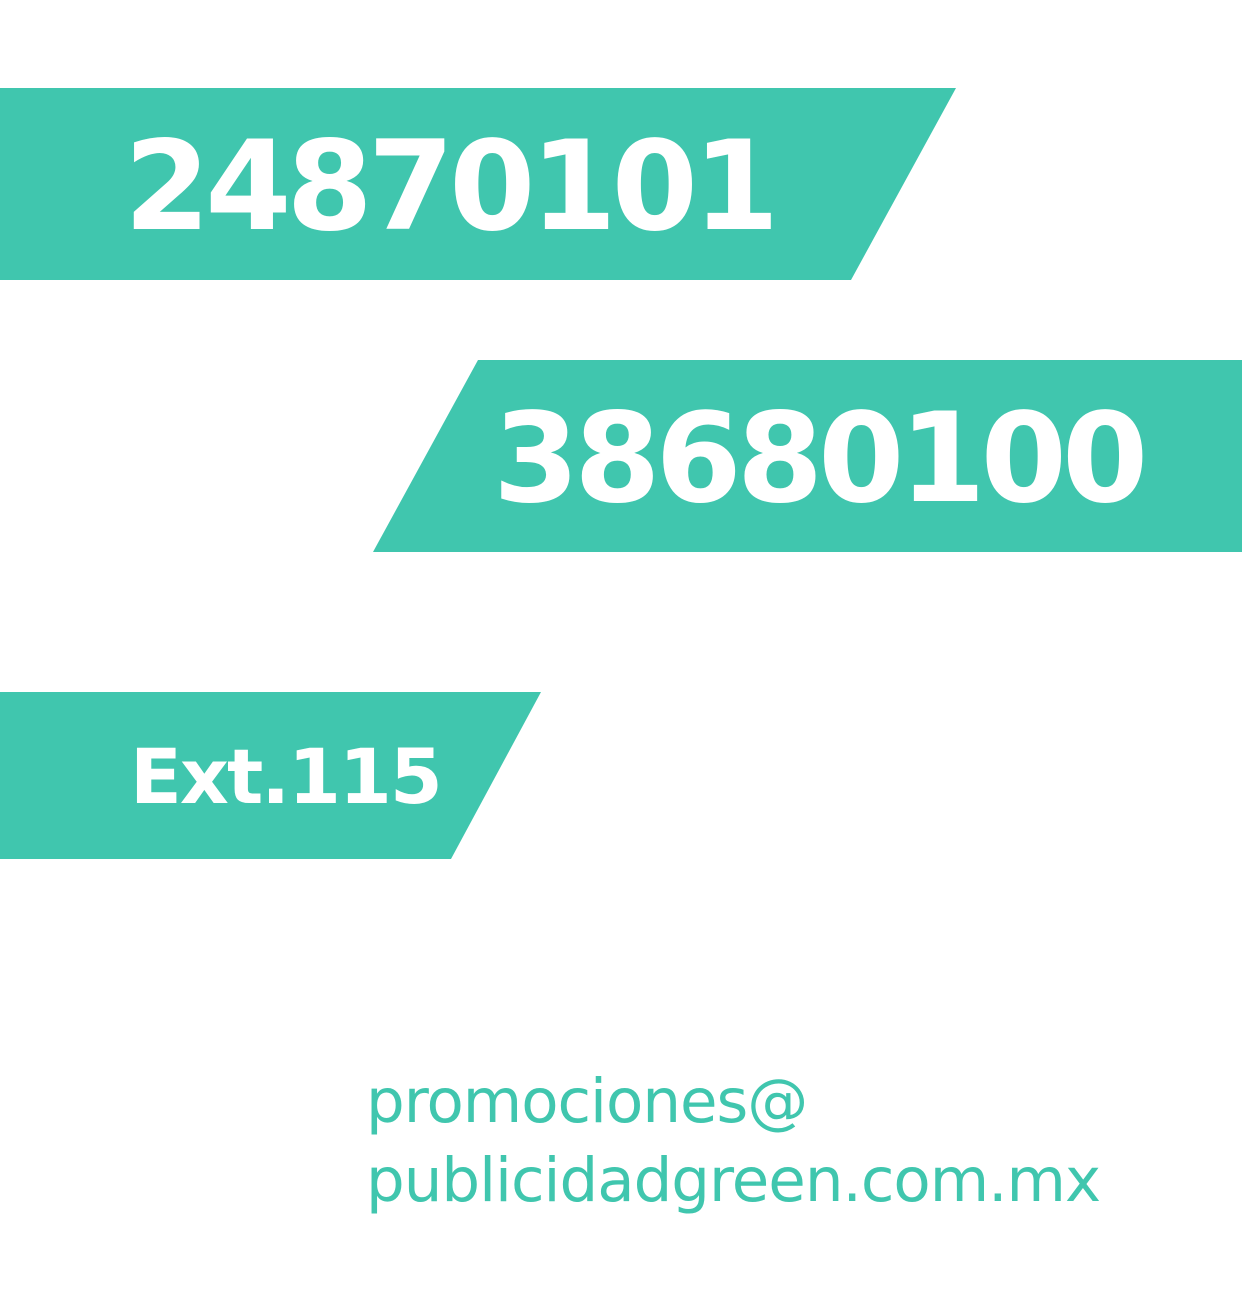 The width and height of the screenshot is (1242, 1292). I want to click on phone-banner-primary: 24870101, so click(478, 184).